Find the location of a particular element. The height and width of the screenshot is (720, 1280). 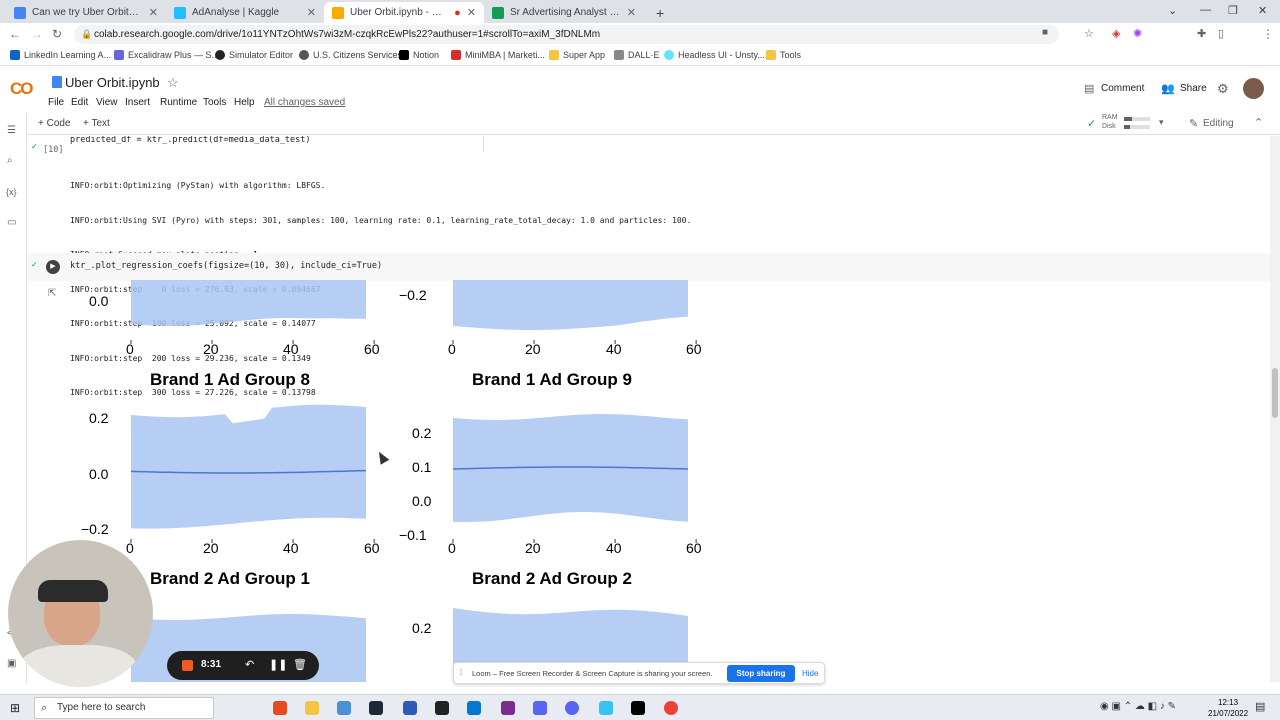

vscode-icon is located at coordinates (474, 708).